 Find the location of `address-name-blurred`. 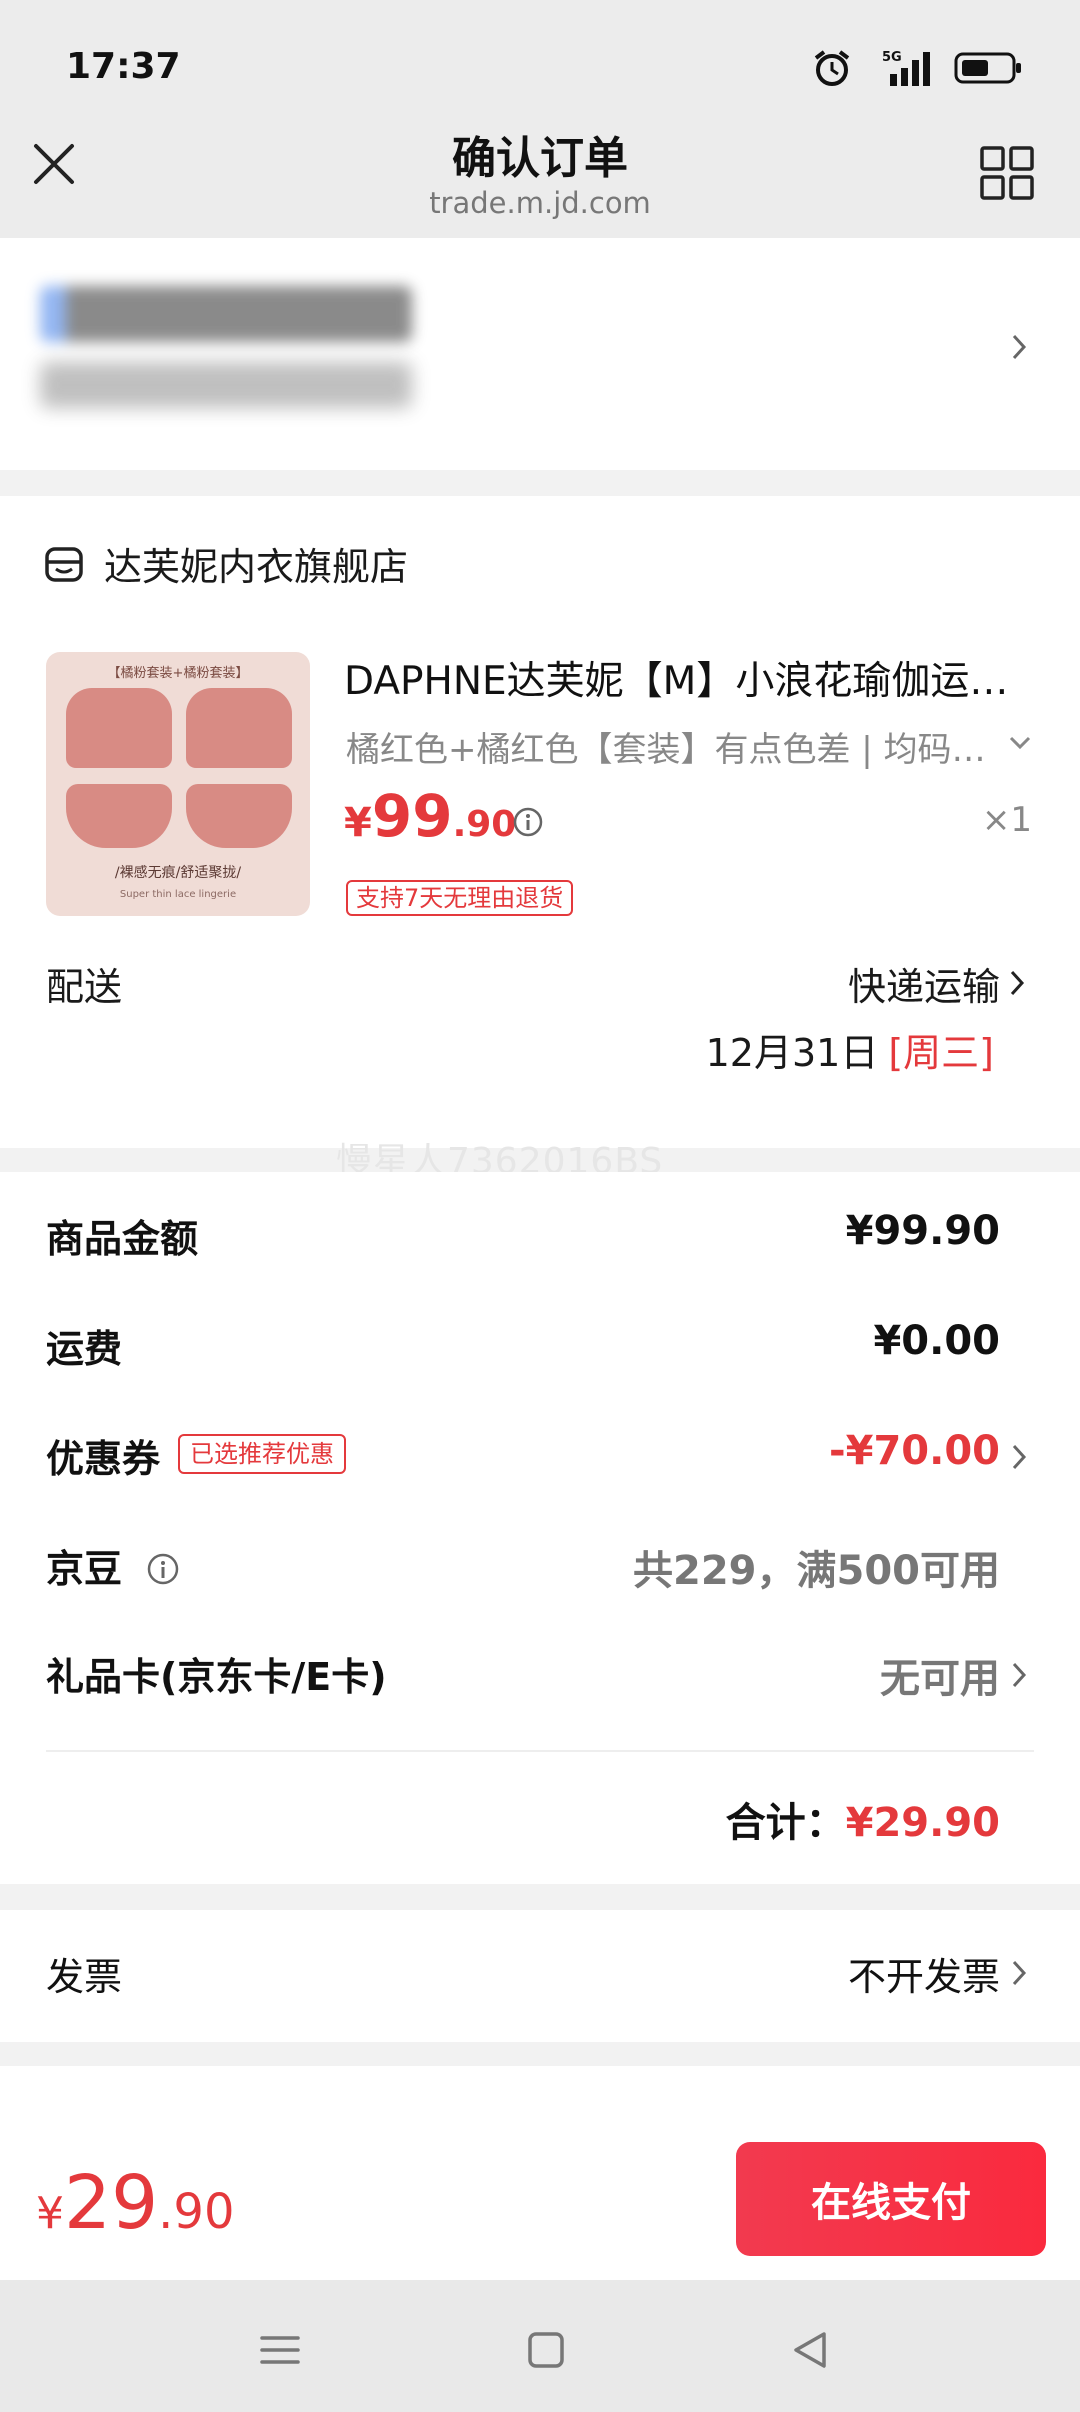

address-name-blurred is located at coordinates (226, 314).